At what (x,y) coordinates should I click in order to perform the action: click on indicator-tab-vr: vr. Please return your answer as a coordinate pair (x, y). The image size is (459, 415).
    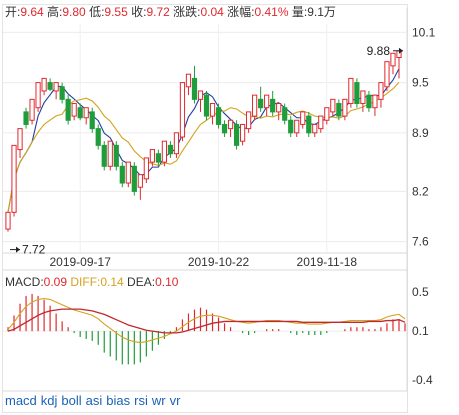
    Looking at the image, I should click on (175, 402).